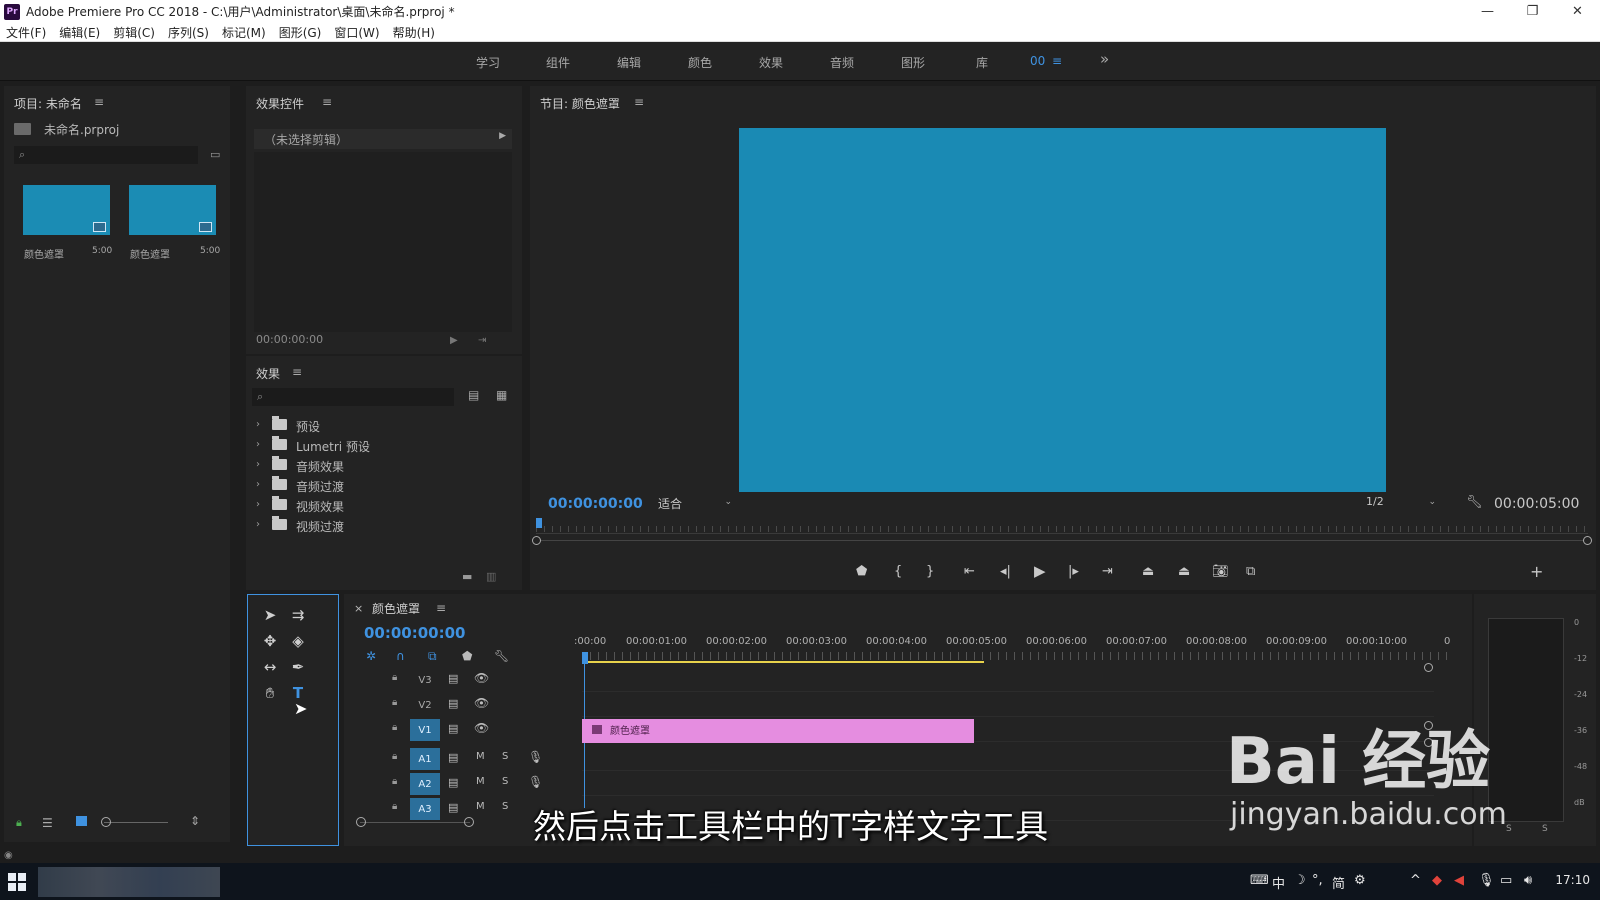 This screenshot has width=1600, height=900. What do you see at coordinates (1572, 880) in the screenshot?
I see `clock: 17:10` at bounding box center [1572, 880].